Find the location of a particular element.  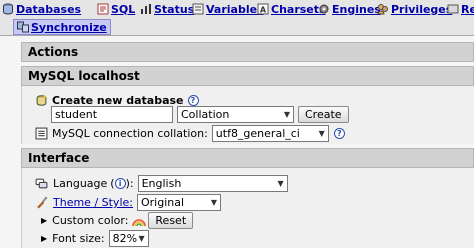

language-icon is located at coordinates (41, 183).